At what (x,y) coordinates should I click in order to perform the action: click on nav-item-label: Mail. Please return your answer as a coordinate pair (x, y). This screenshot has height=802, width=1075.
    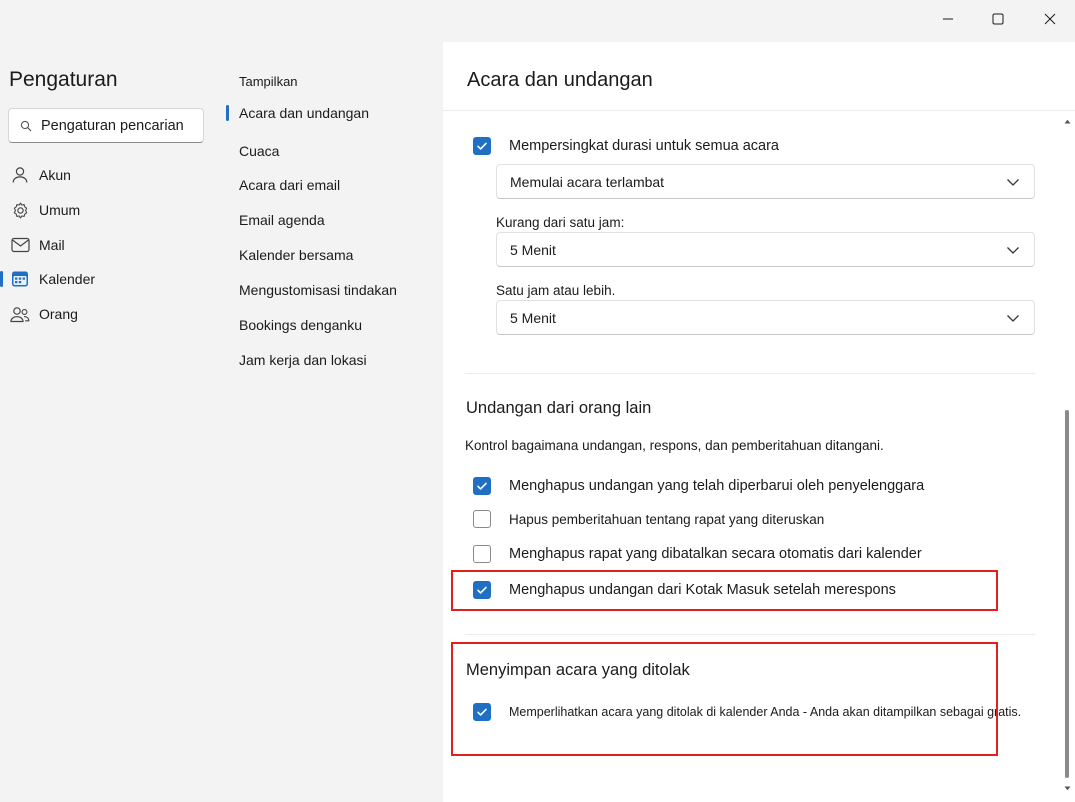
    Looking at the image, I should click on (52, 245).